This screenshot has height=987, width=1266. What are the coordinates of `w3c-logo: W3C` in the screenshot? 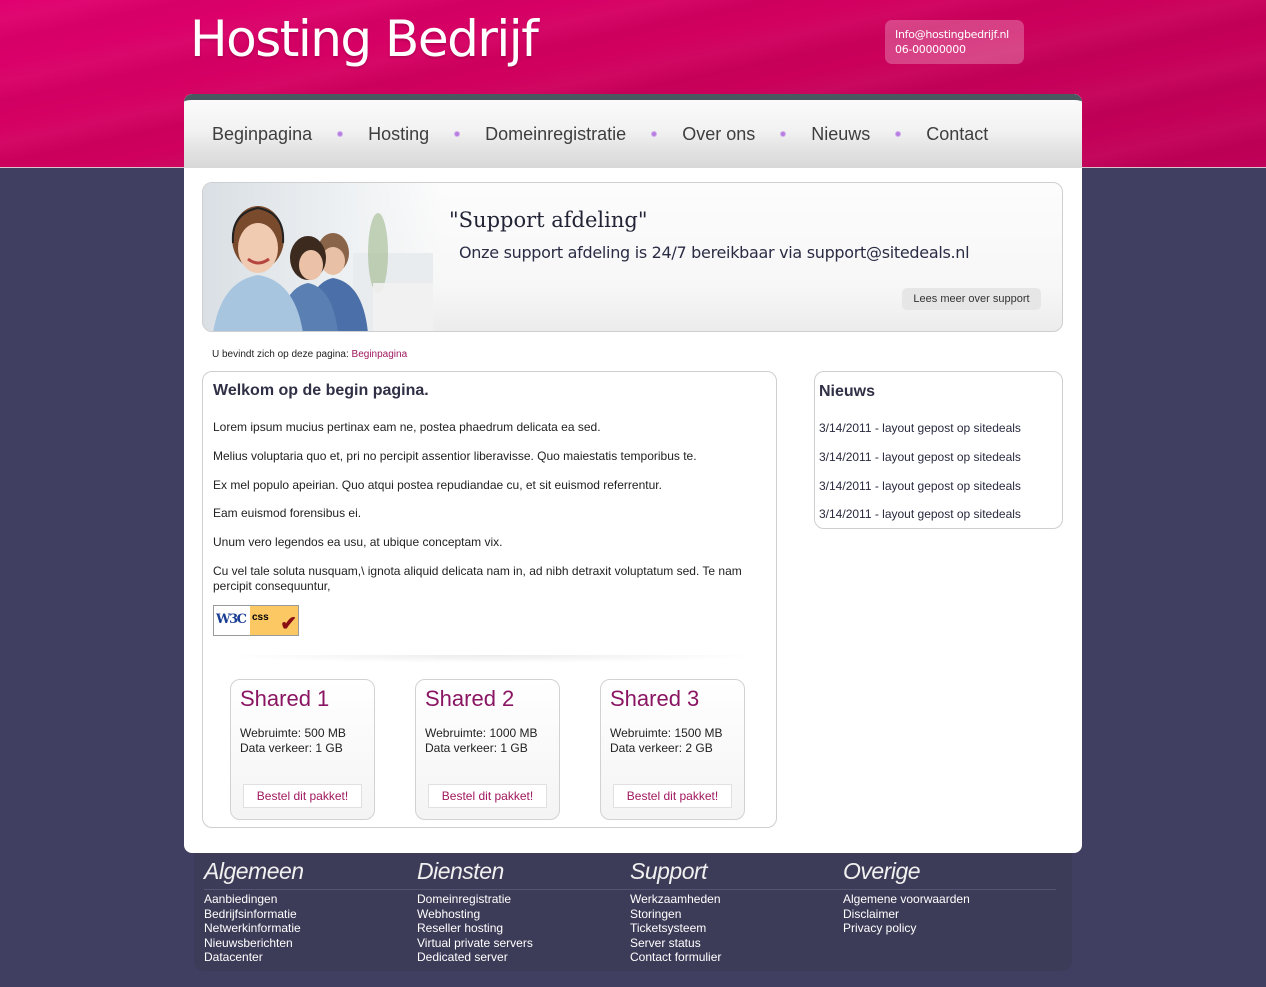 It's located at (232, 620).